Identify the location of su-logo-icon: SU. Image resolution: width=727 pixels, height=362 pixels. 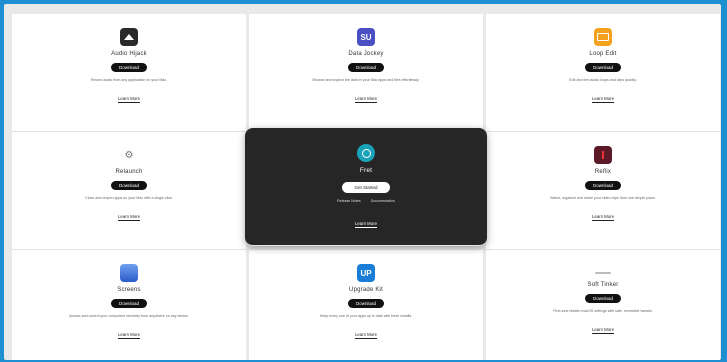
(366, 37).